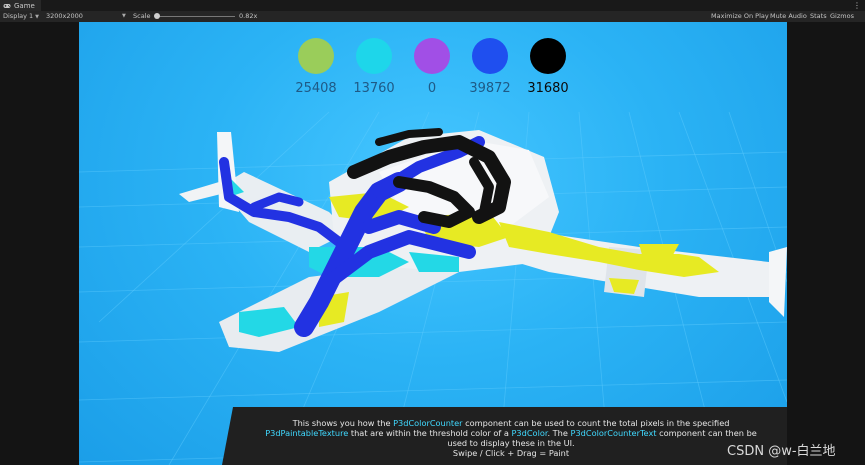 Image resolution: width=865 pixels, height=465 pixels. What do you see at coordinates (374, 56) in the screenshot?
I see `color-swatch-cyan` at bounding box center [374, 56].